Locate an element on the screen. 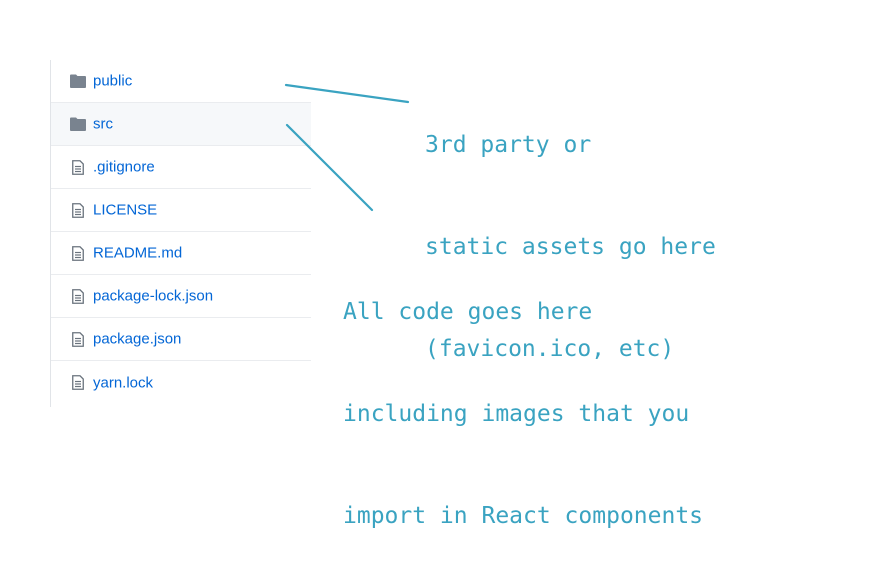 This screenshot has width=880, height=567. file-row-gitignore: .gitignore is located at coordinates (181, 167).